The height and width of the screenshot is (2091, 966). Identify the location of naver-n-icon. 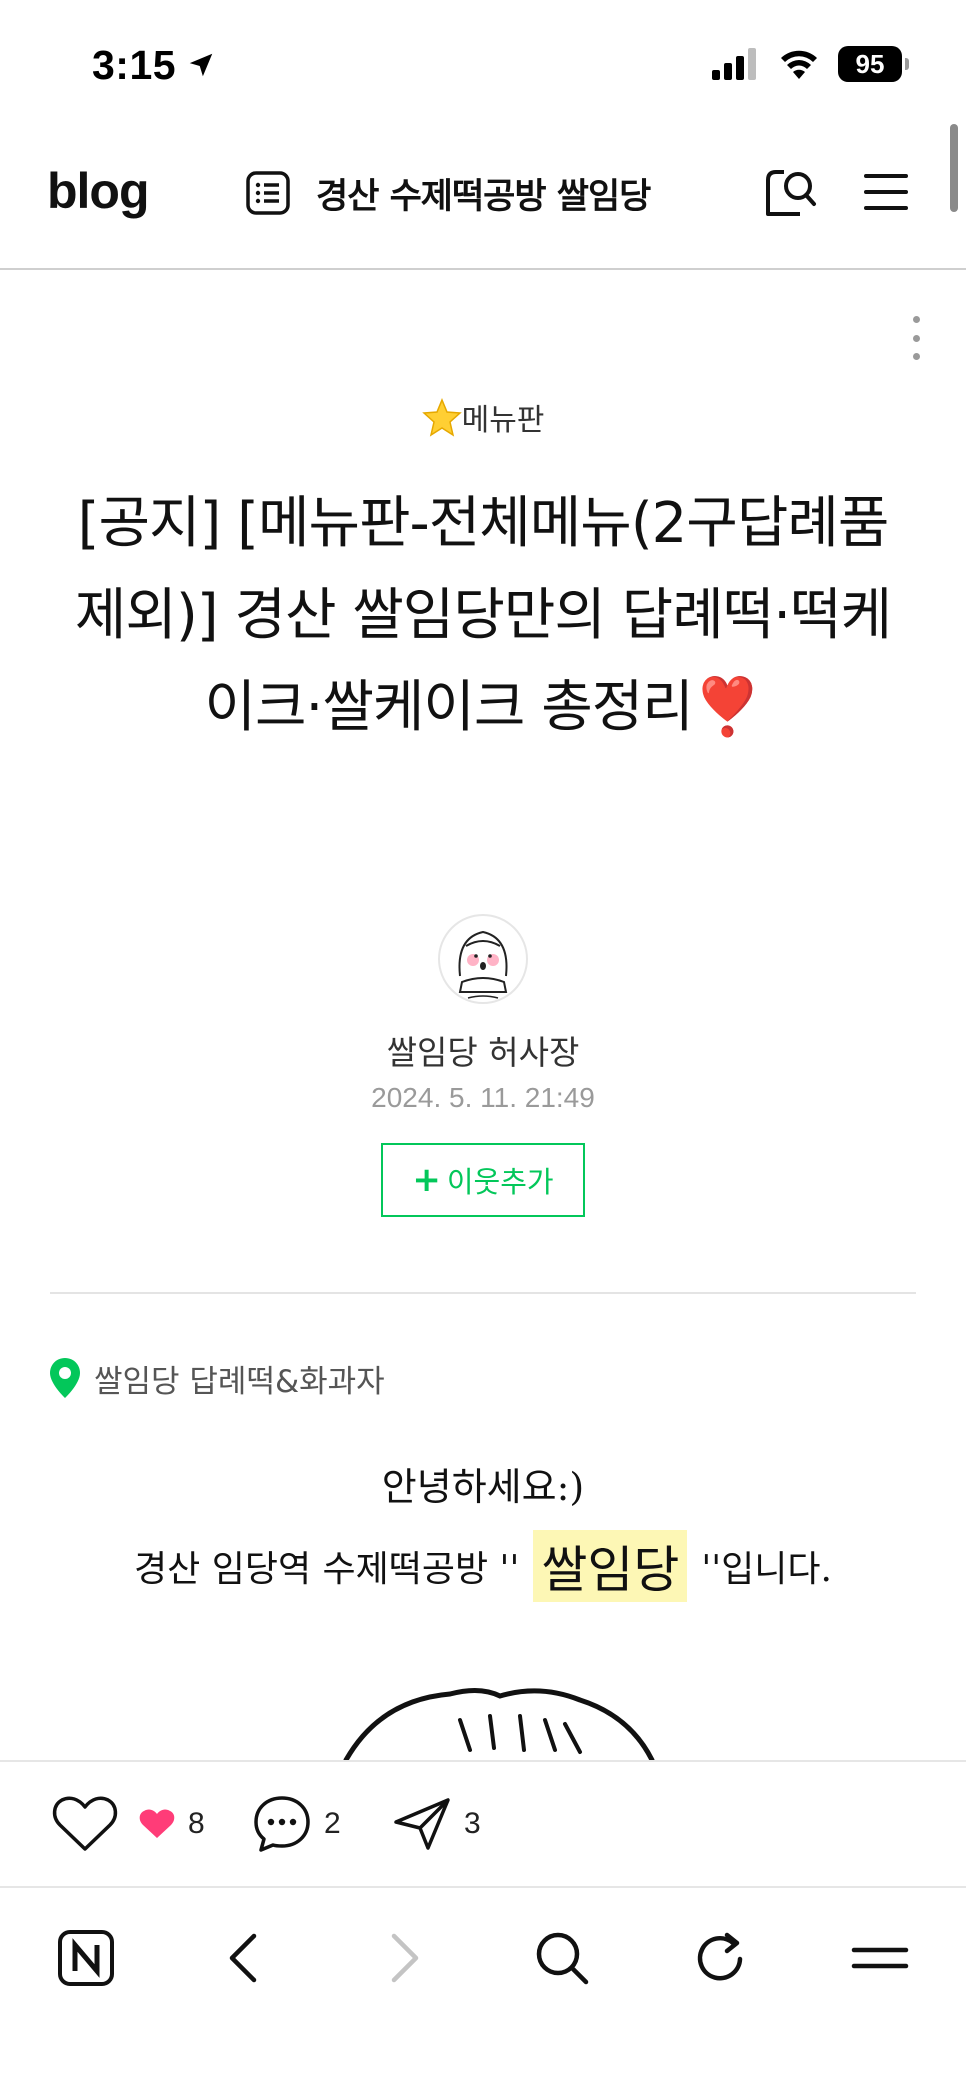
(86, 1958).